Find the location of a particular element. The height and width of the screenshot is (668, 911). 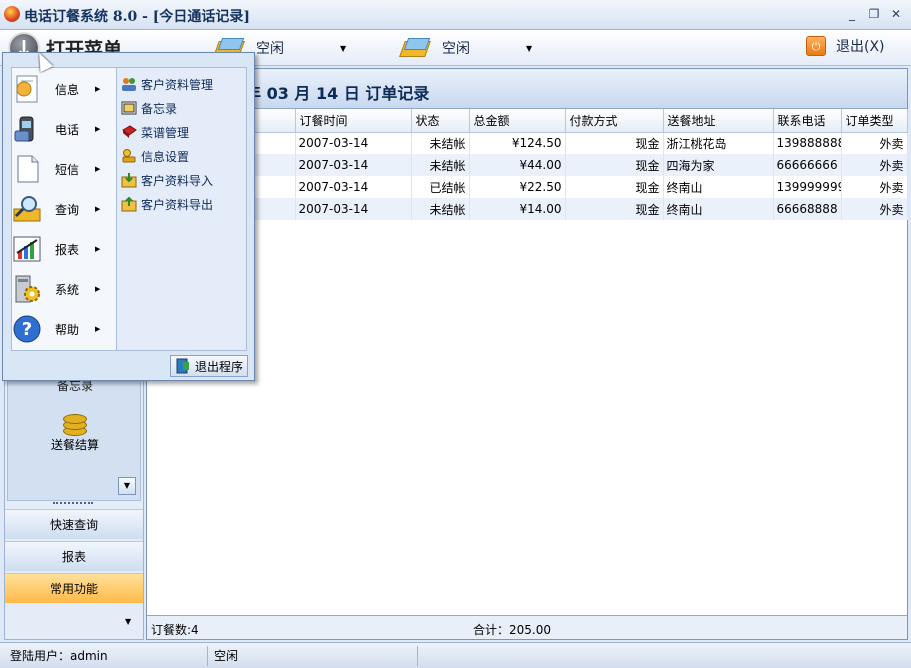

exit-program-button: 退出程序 is located at coordinates (209, 366).